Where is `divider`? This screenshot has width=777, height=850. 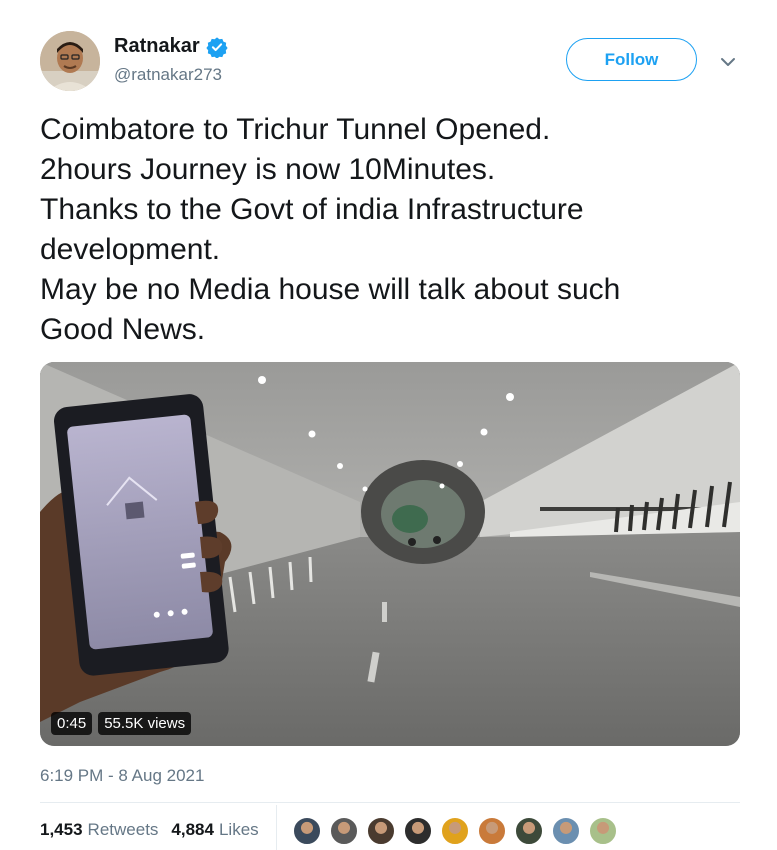
divider is located at coordinates (390, 802).